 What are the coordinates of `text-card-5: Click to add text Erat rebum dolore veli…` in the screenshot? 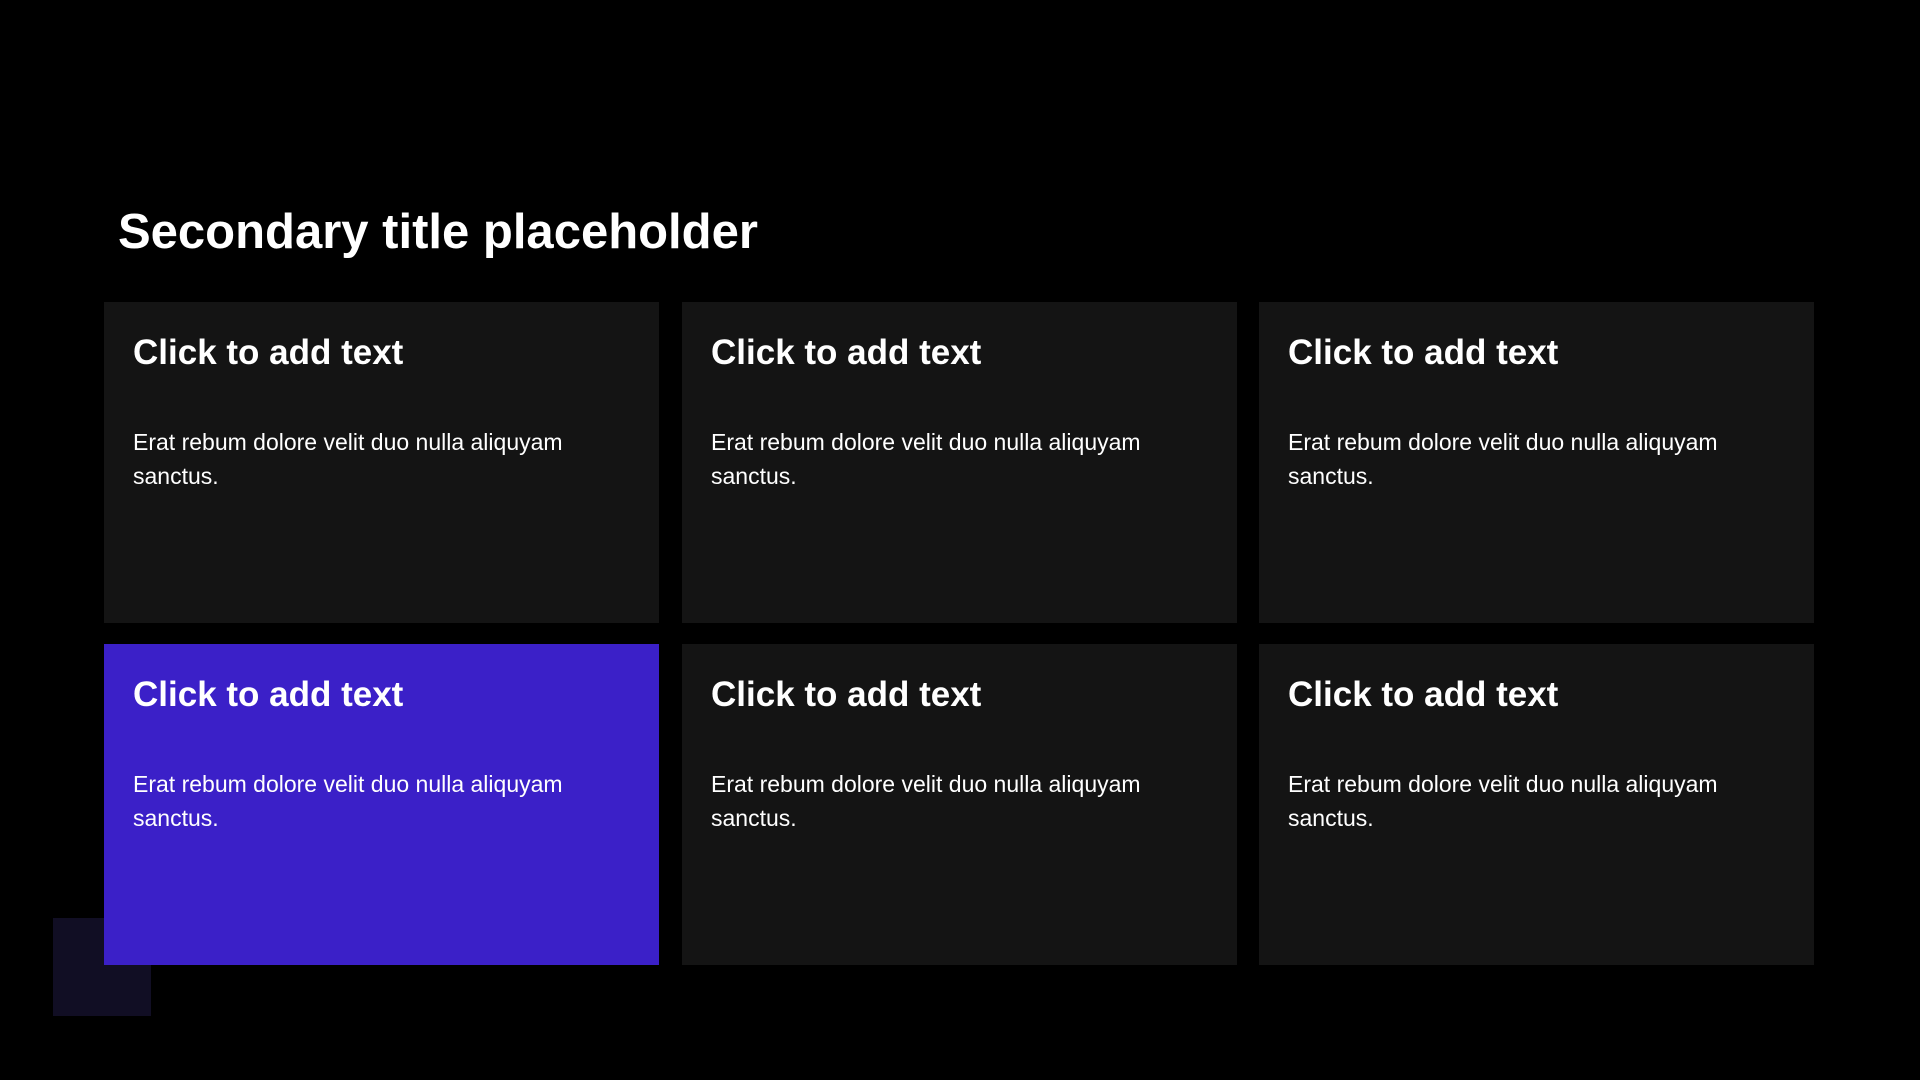 It's located at (959, 804).